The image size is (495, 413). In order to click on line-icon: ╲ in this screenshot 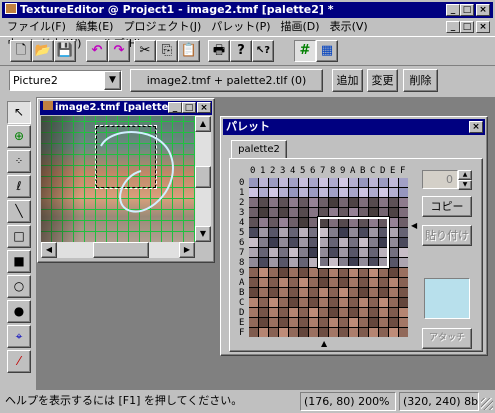, I will do `click(19, 211)`.